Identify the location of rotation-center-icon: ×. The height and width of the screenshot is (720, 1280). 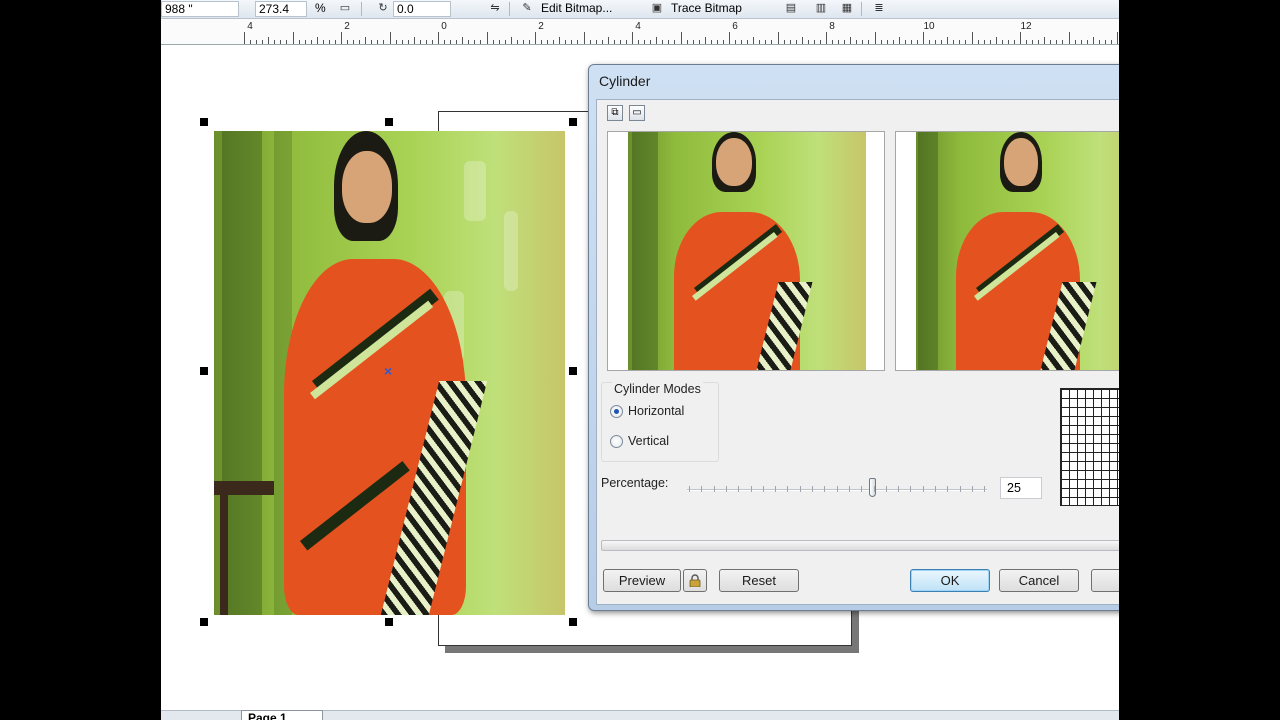
(388, 371).